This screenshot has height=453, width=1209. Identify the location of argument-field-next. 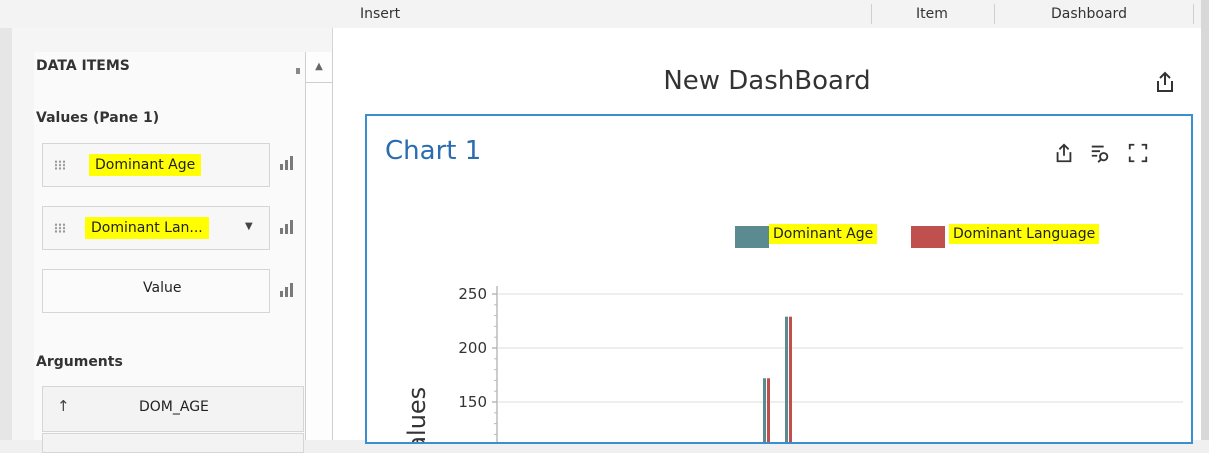
(173, 443).